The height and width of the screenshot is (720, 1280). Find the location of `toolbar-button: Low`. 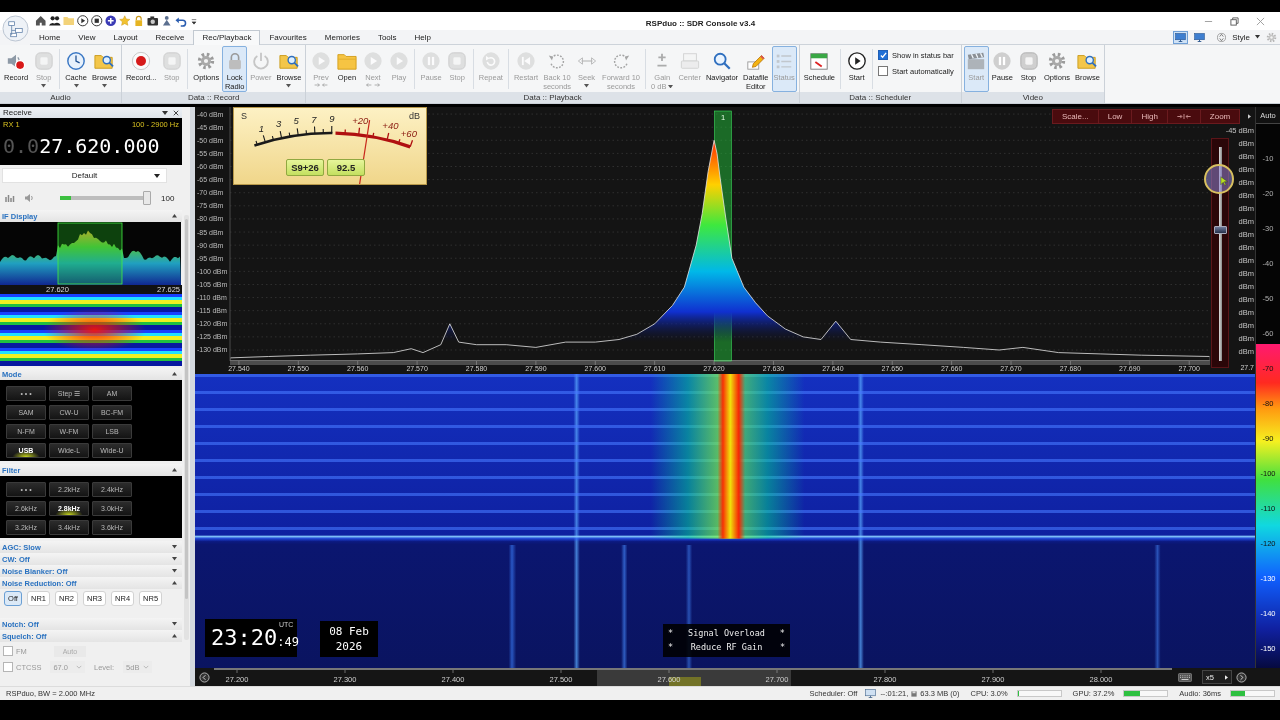

toolbar-button: Low is located at coordinates (1115, 116).